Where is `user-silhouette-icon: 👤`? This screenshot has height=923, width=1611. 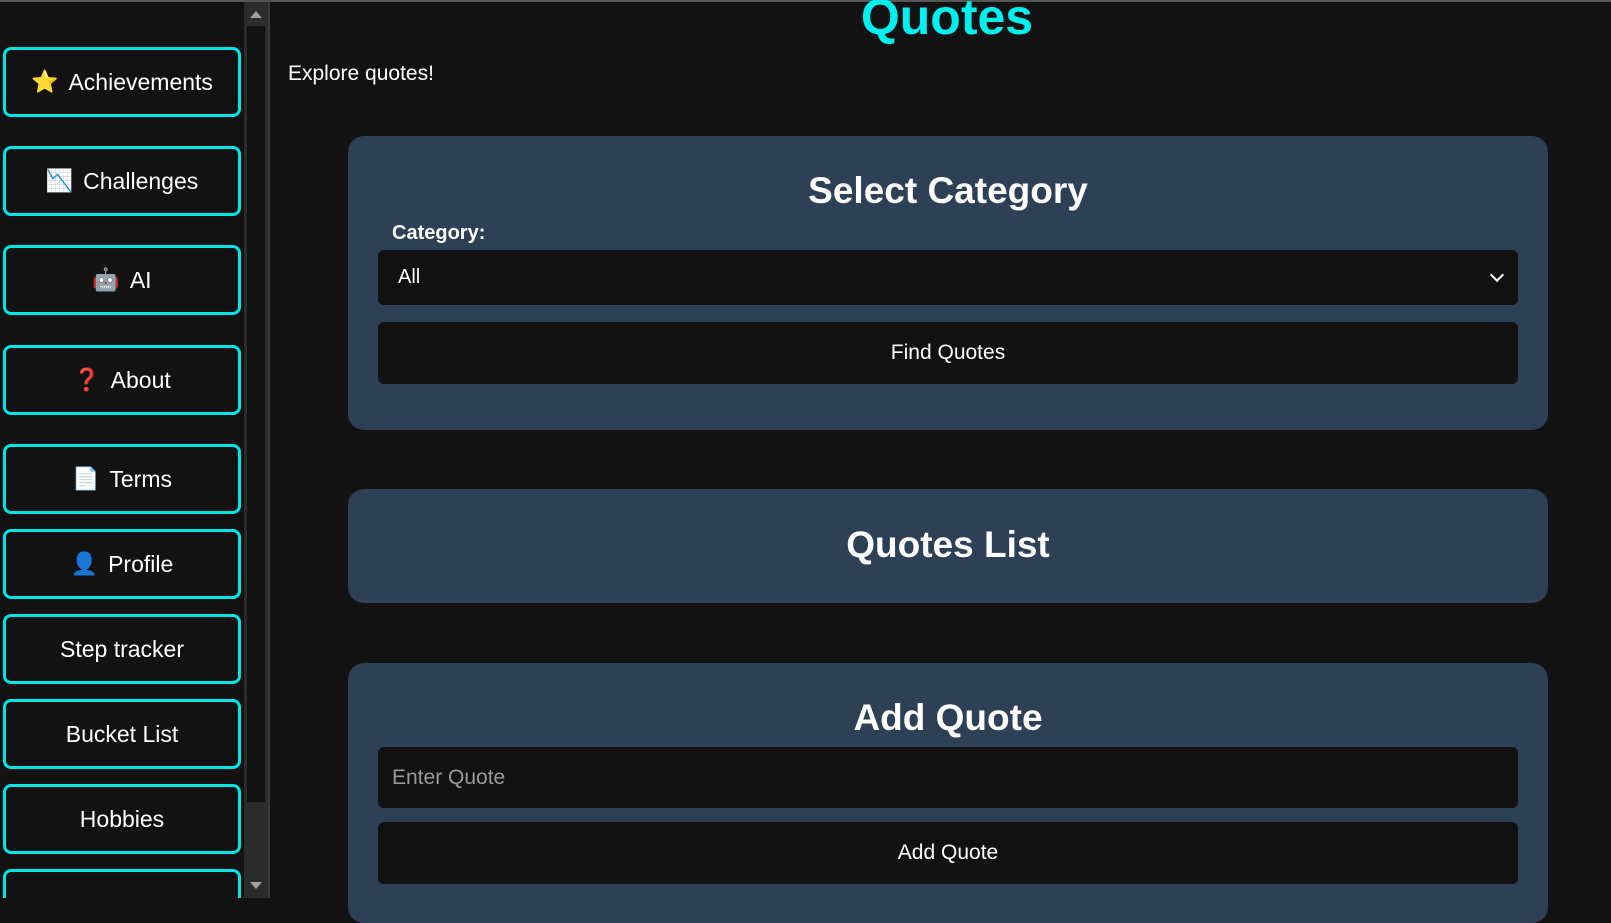
user-silhouette-icon: 👤 is located at coordinates (84, 563).